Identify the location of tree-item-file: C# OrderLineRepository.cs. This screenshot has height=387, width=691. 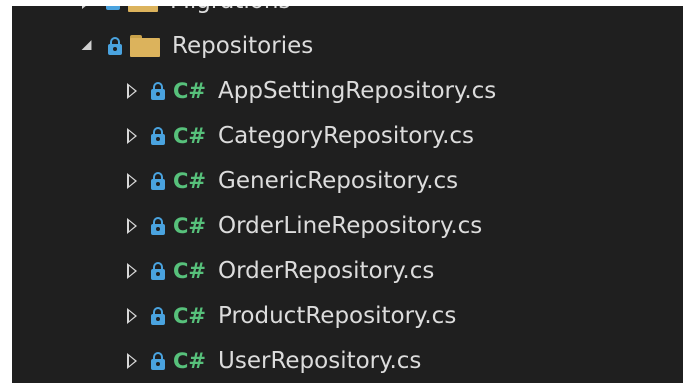
(347, 225).